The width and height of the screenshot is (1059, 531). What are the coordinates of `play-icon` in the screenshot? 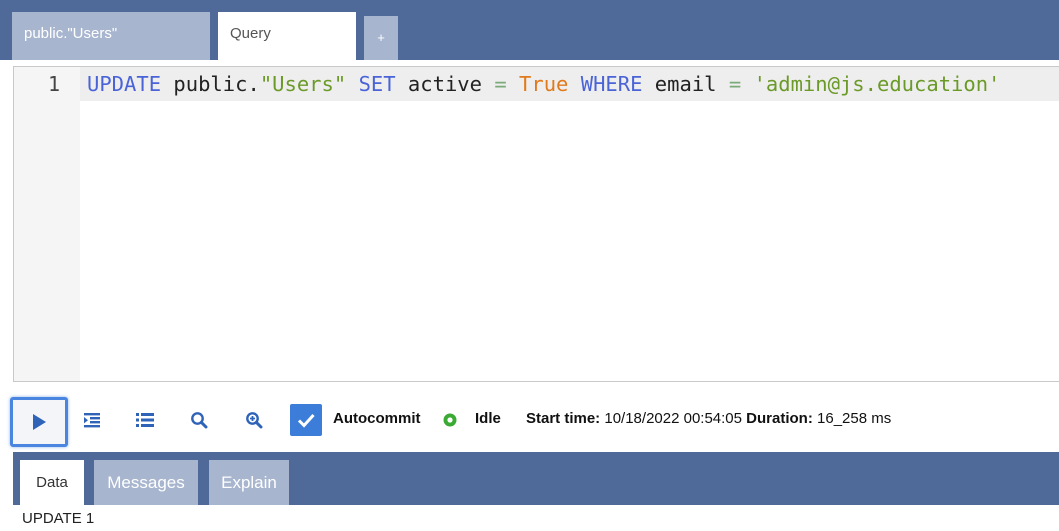 It's located at (39, 422).